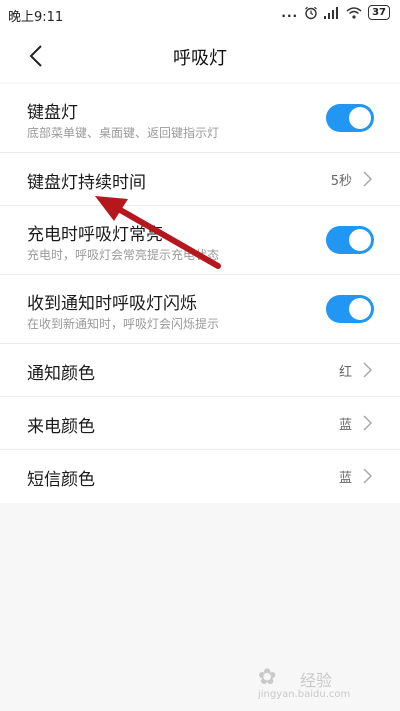 This screenshot has height=711, width=400. What do you see at coordinates (36, 17) in the screenshot?
I see `status-time: 晚上9:11` at bounding box center [36, 17].